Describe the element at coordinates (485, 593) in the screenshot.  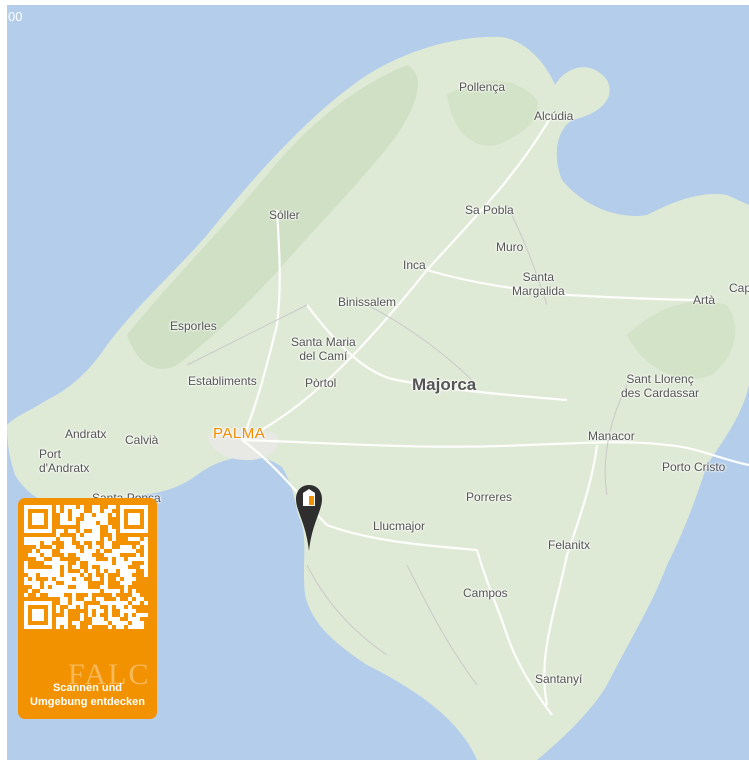
I see `place-label-campos: Campos` at that location.